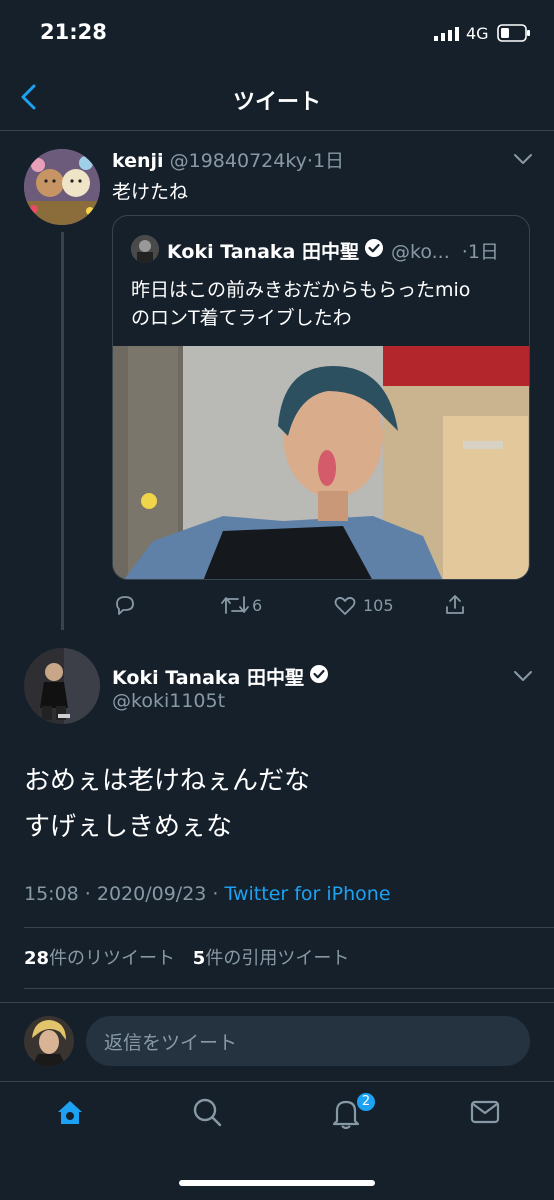 The image size is (554, 1200). I want to click on tab-search, so click(207, 1112).